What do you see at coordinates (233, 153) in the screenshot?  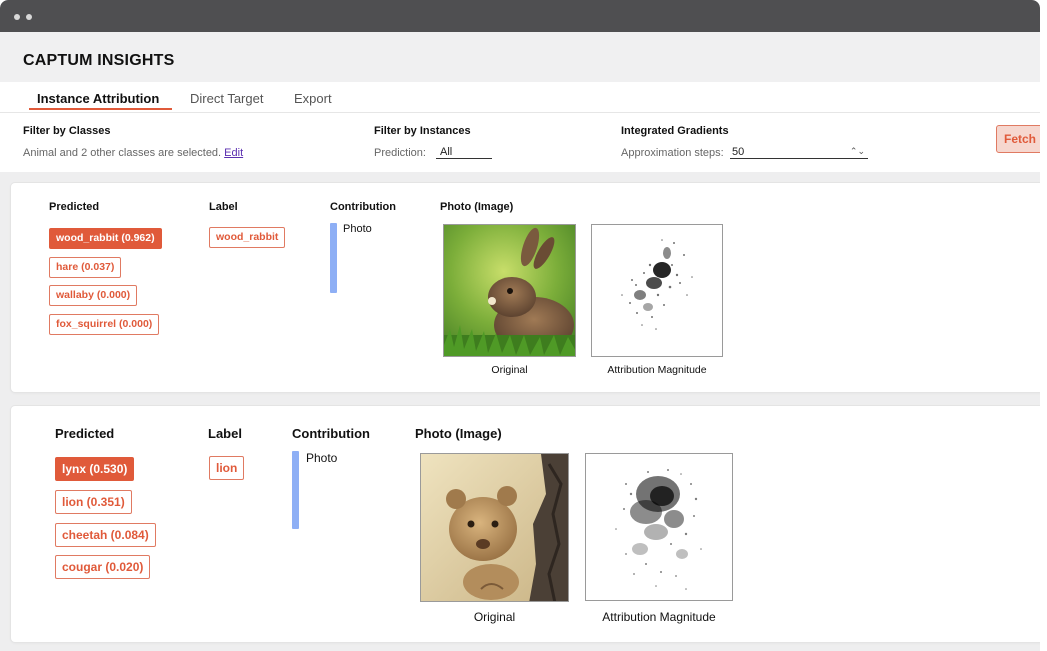 I see `edit-classes-link: Edit` at bounding box center [233, 153].